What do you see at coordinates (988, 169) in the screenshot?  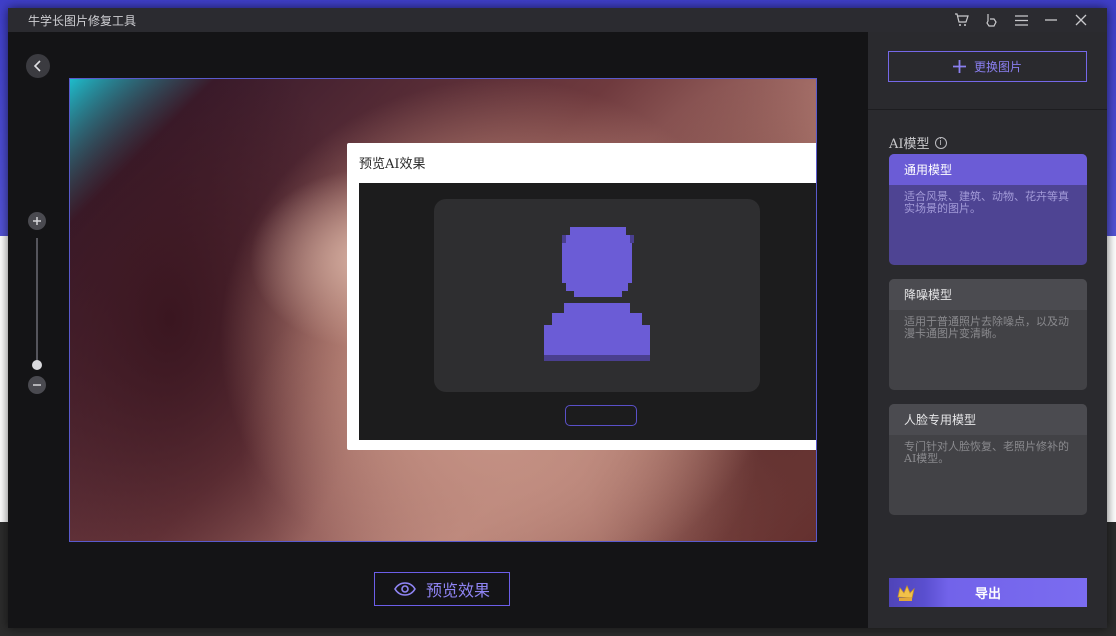 I see `model-title: 通用模型` at bounding box center [988, 169].